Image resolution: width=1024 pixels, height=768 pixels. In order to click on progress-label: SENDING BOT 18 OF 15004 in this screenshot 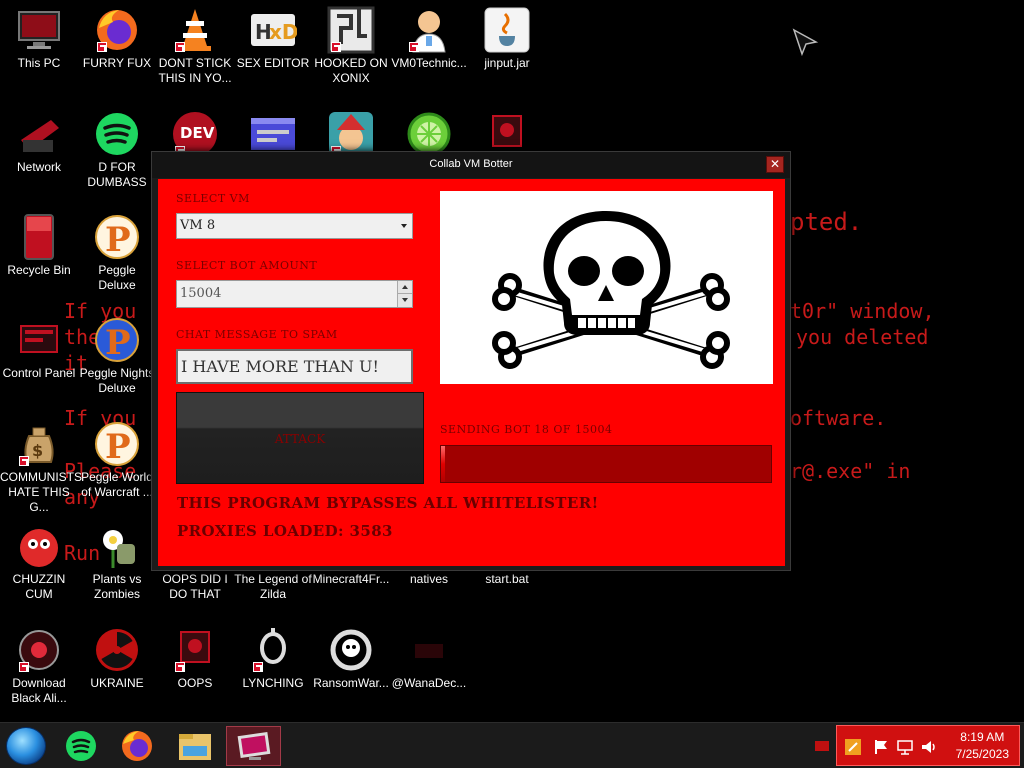, I will do `click(526, 429)`.